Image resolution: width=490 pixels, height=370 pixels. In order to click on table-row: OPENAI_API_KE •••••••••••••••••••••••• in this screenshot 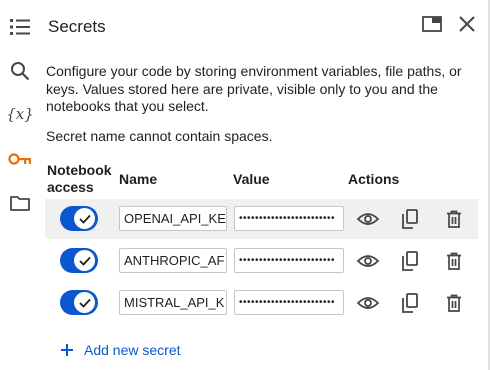, I will do `click(261, 219)`.